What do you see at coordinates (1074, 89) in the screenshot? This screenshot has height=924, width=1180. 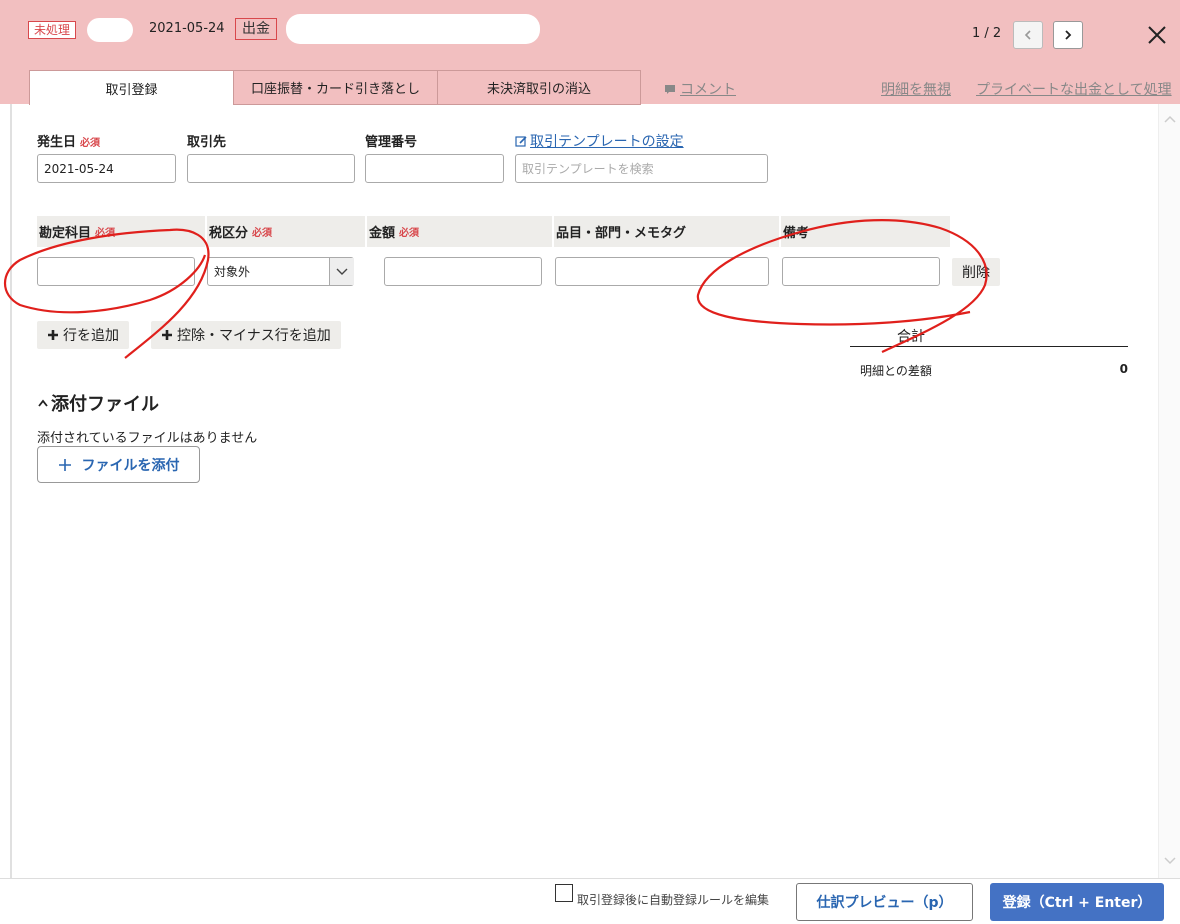 I see `private-link: プライベートな出金として処理` at bounding box center [1074, 89].